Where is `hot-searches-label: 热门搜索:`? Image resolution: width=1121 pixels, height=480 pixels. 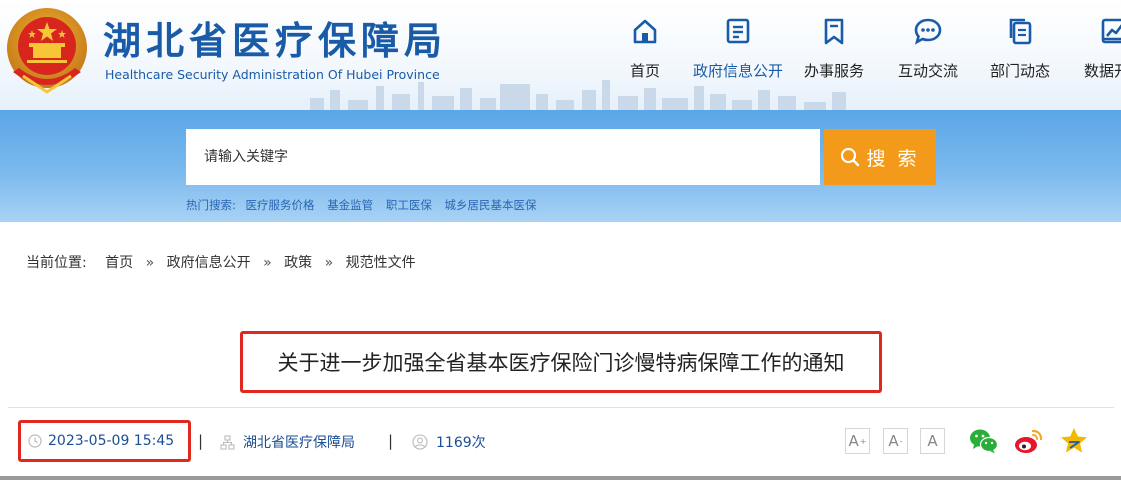 hot-searches-label: 热门搜索: is located at coordinates (211, 205).